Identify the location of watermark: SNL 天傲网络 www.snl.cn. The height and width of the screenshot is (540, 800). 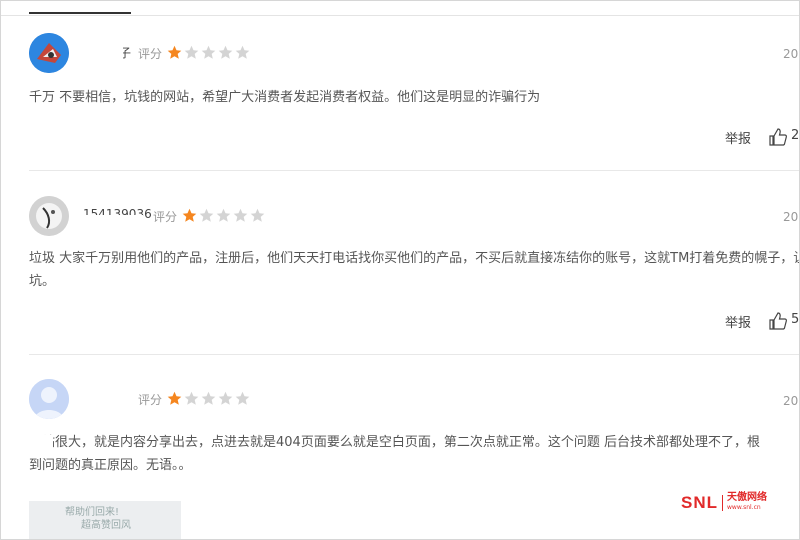
(724, 503).